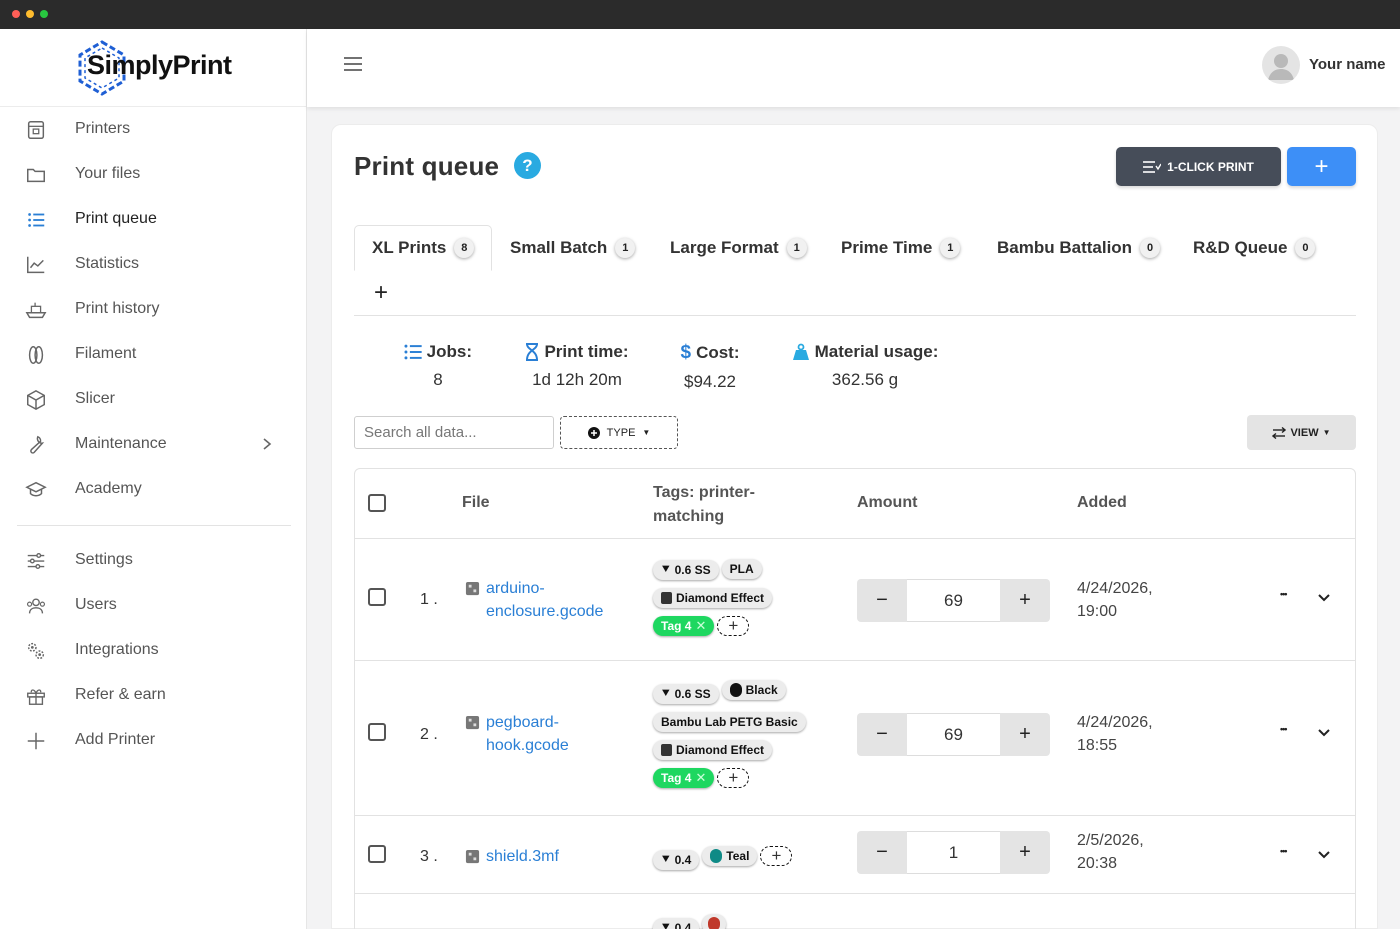 The height and width of the screenshot is (929, 1400). Describe the element at coordinates (1102, 503) in the screenshot. I see `column-header-added: Added` at that location.